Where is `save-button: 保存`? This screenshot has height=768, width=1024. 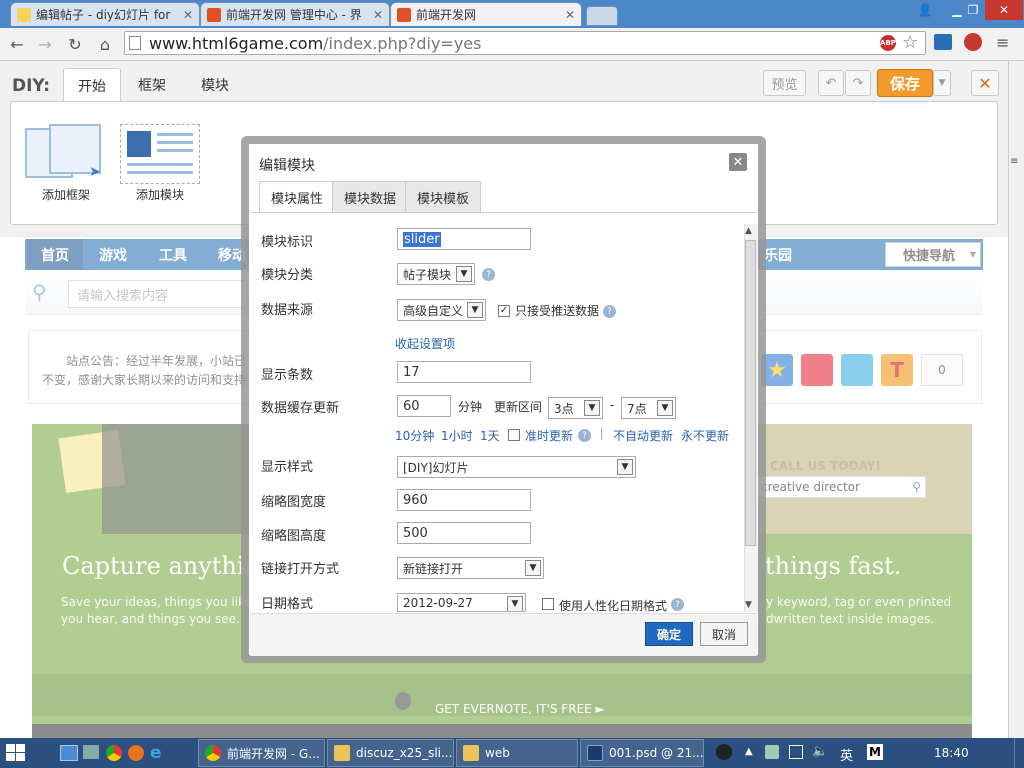
save-button: 保存 is located at coordinates (905, 83).